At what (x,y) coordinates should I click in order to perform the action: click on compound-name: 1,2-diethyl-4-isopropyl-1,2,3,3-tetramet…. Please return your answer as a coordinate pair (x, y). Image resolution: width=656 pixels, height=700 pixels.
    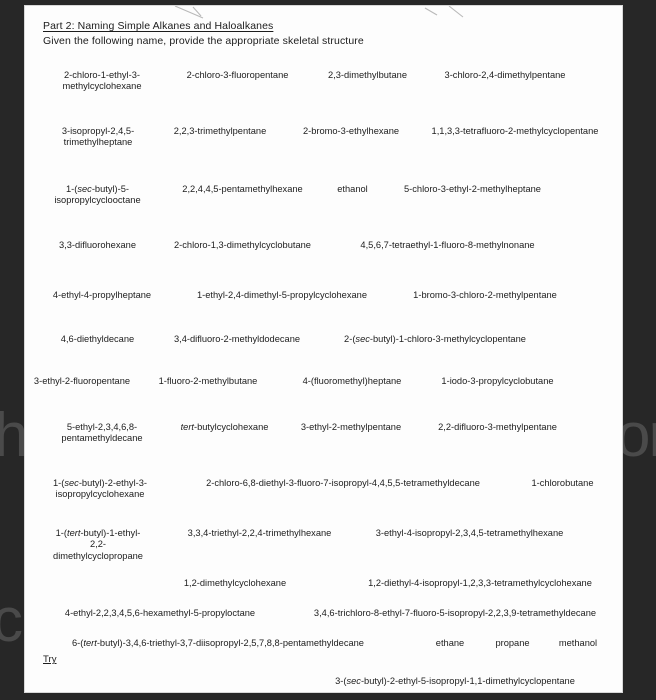
    Looking at the image, I should click on (480, 583).